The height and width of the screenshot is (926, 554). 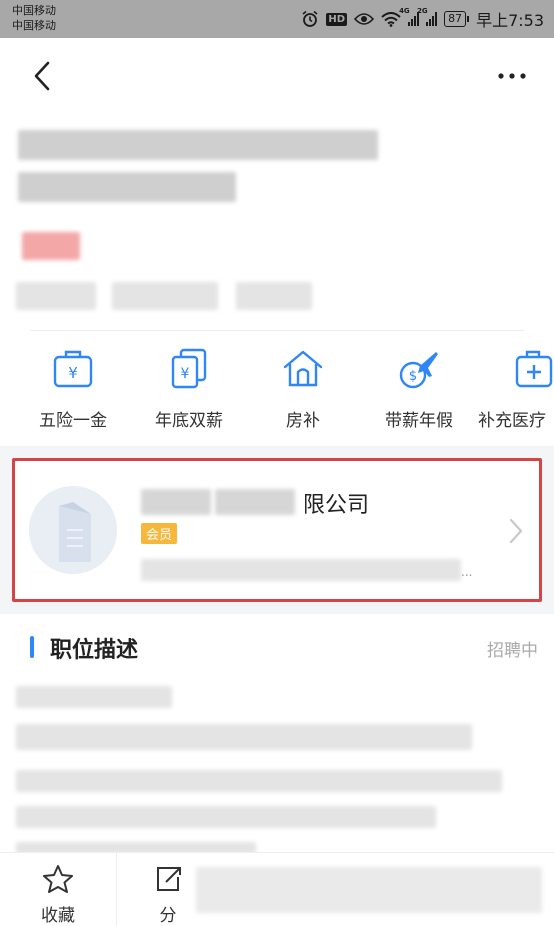 I want to click on redacted-title, so click(x=198, y=145).